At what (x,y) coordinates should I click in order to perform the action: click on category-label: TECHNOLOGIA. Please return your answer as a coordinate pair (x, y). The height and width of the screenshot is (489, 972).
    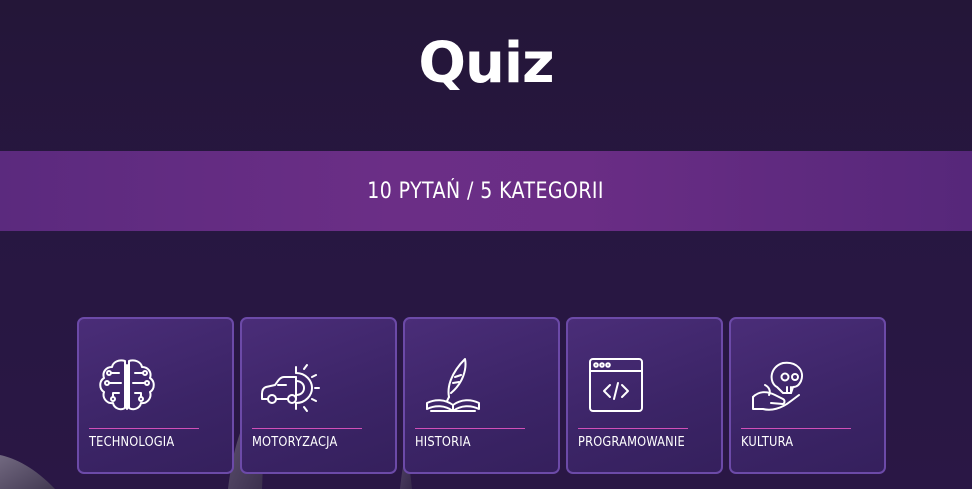
    Looking at the image, I should click on (132, 442).